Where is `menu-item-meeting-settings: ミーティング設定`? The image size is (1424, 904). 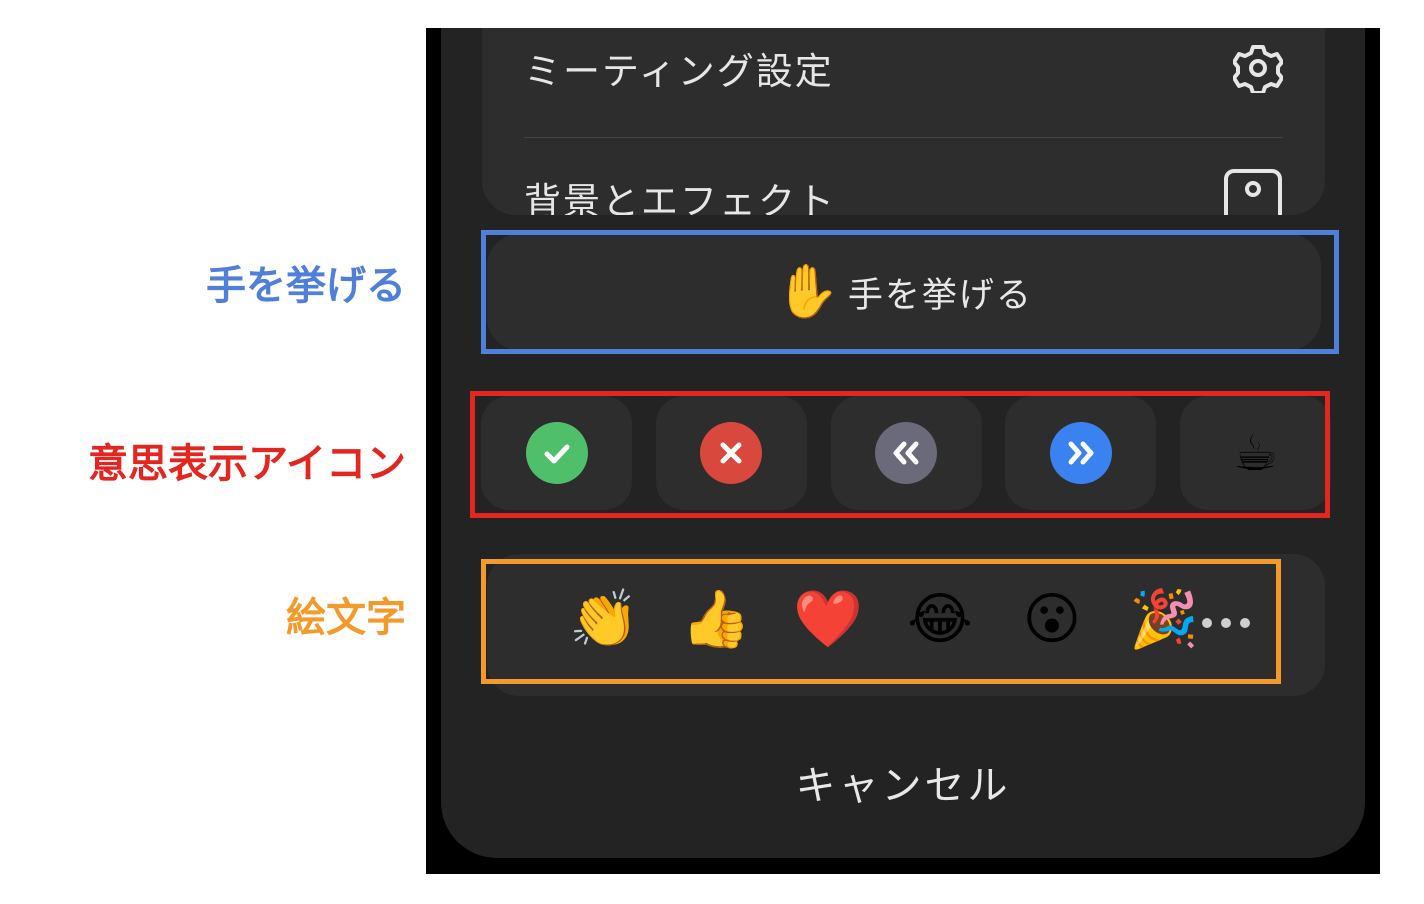
menu-item-meeting-settings: ミーティング設定 is located at coordinates (903, 68).